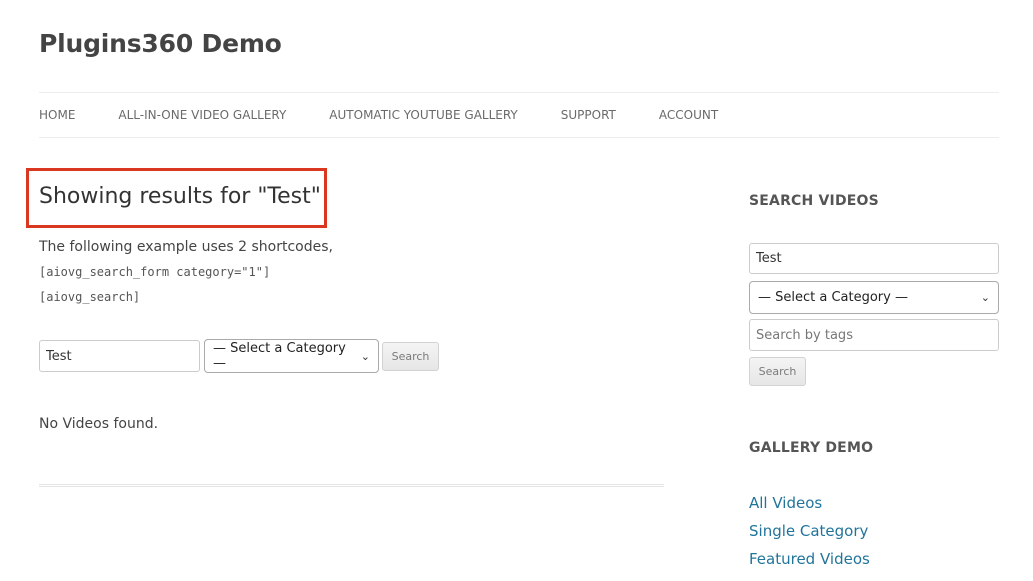 The height and width of the screenshot is (581, 1033). Describe the element at coordinates (688, 115) in the screenshot. I see `nav-item-account: ACCOUNT` at that location.